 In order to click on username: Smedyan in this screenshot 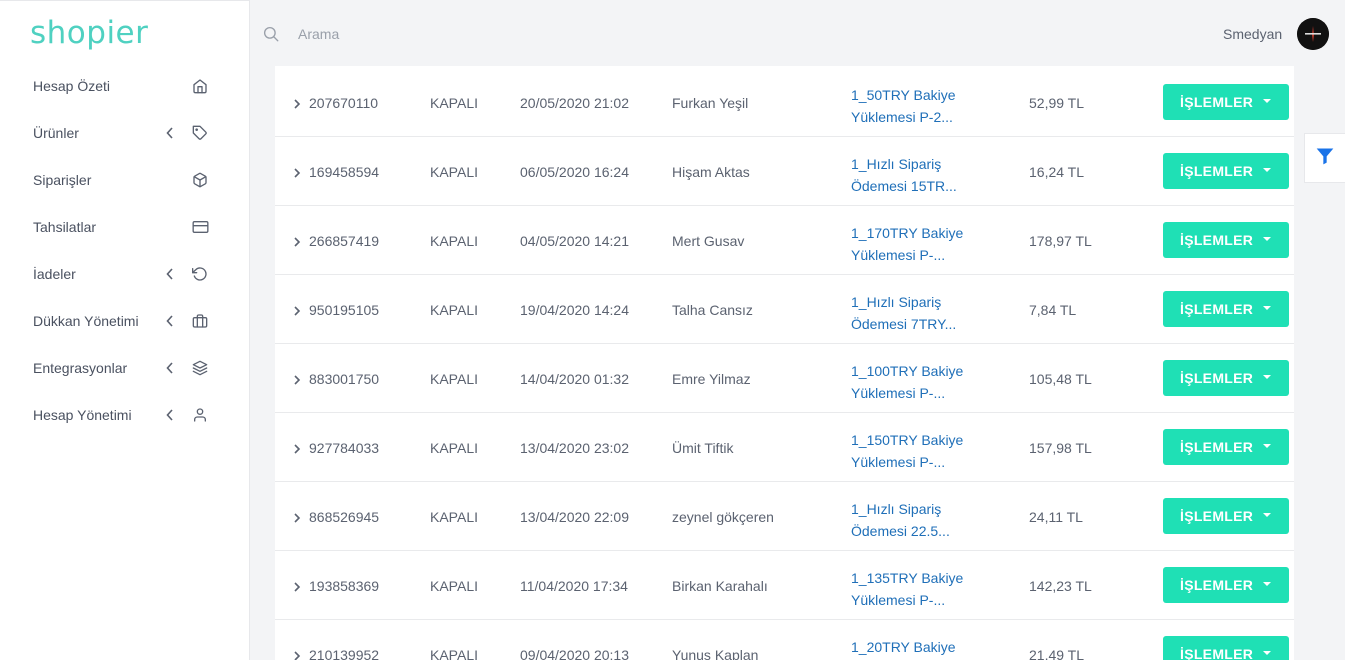, I will do `click(1252, 34)`.